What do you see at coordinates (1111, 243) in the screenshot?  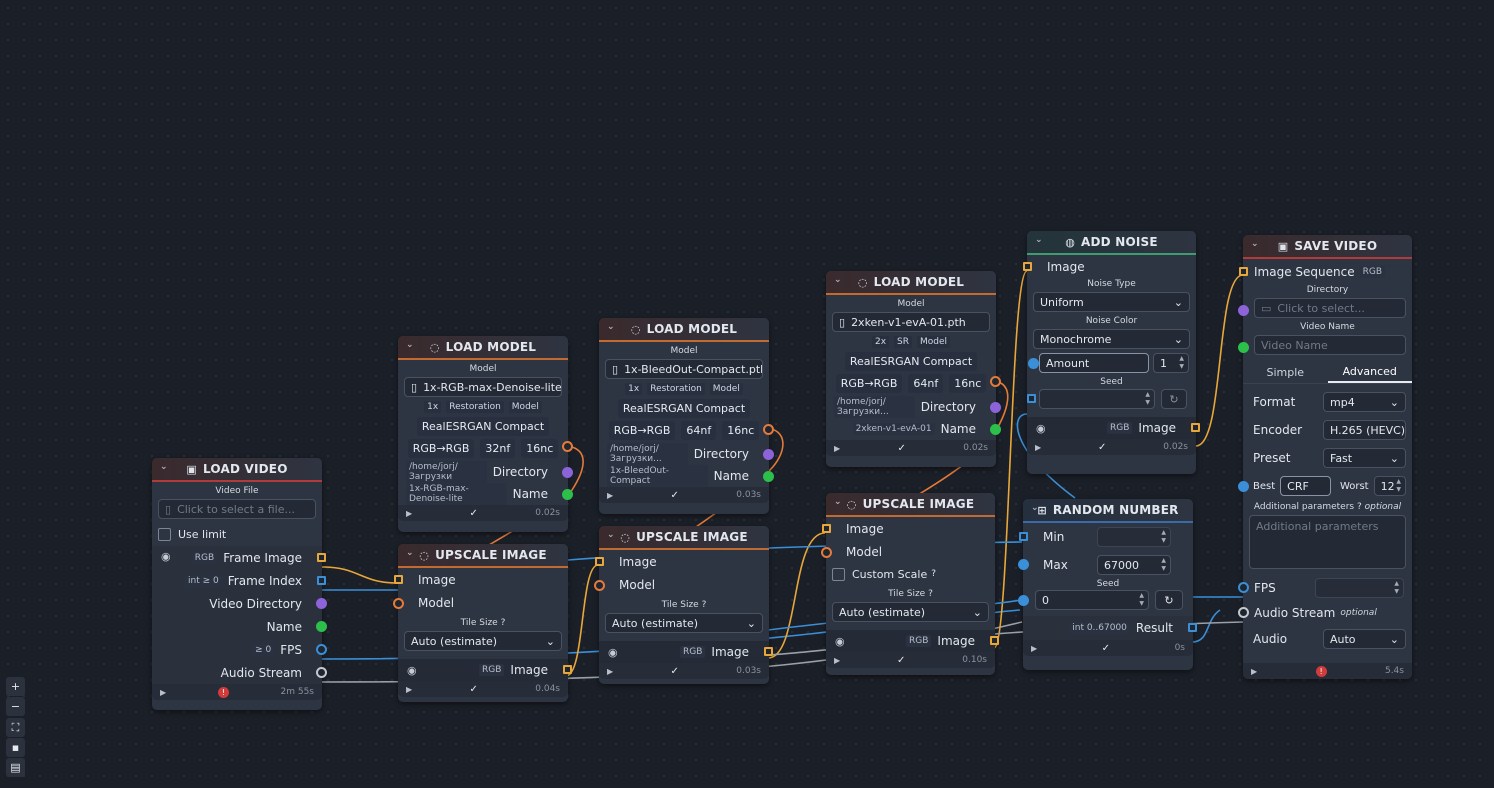 I see `add-noise-header: ⌄ ◍ ADD NOISE` at bounding box center [1111, 243].